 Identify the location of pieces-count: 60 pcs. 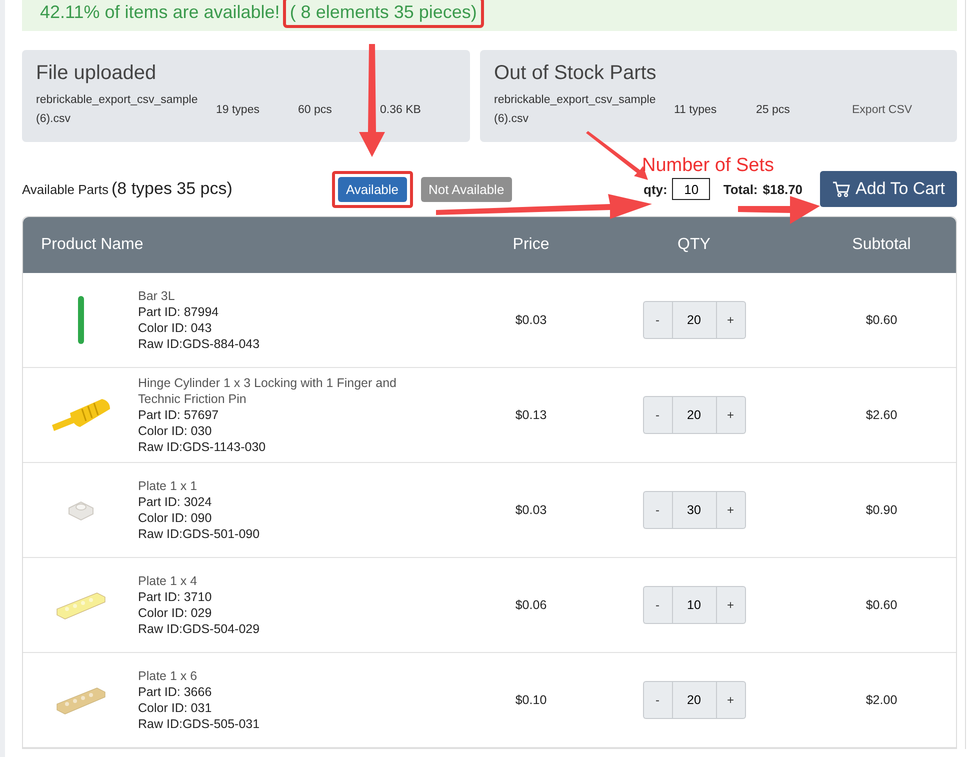
(315, 110).